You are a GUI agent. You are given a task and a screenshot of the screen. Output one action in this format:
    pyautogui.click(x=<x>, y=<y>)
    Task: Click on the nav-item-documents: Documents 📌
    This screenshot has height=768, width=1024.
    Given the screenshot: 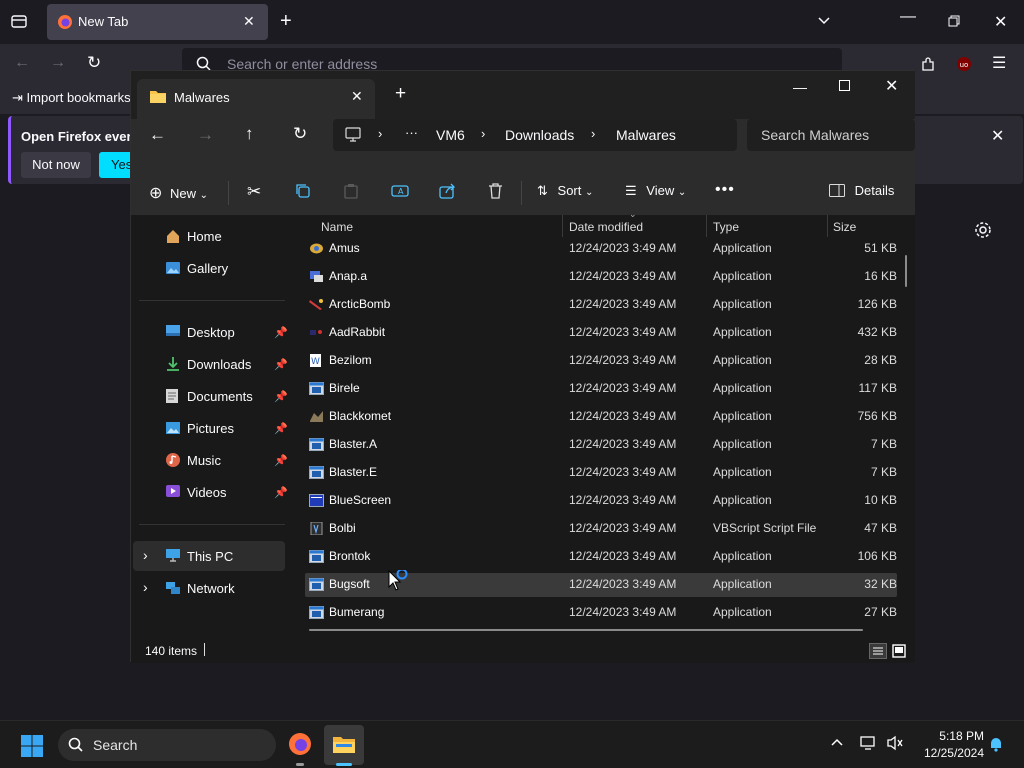 What is the action you would take?
    pyautogui.click(x=210, y=396)
    